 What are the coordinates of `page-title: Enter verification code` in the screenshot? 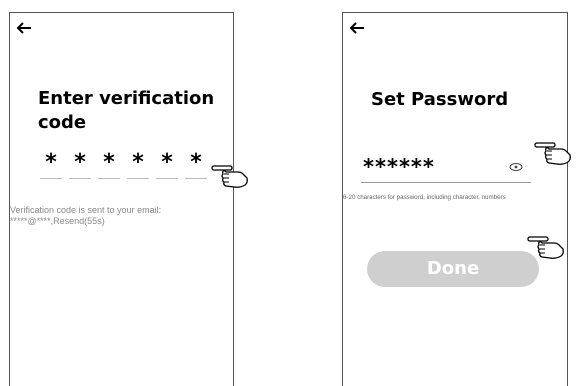 It's located at (126, 110).